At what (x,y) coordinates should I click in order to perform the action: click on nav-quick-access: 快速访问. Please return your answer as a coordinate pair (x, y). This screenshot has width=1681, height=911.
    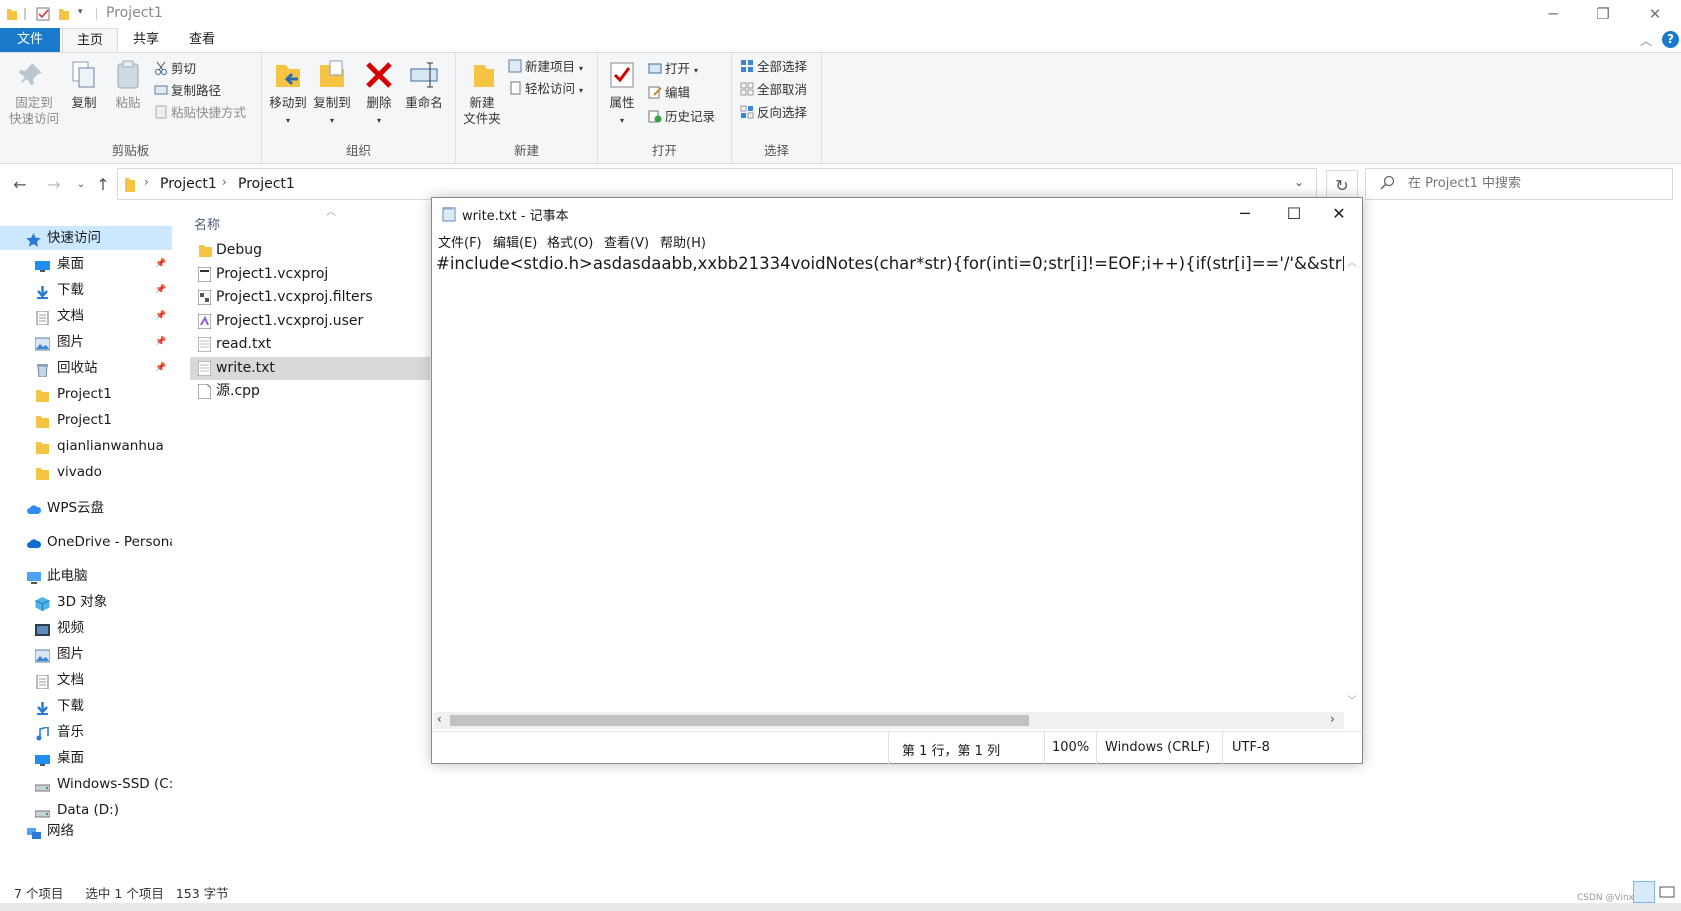
    Looking at the image, I should click on (86, 238).